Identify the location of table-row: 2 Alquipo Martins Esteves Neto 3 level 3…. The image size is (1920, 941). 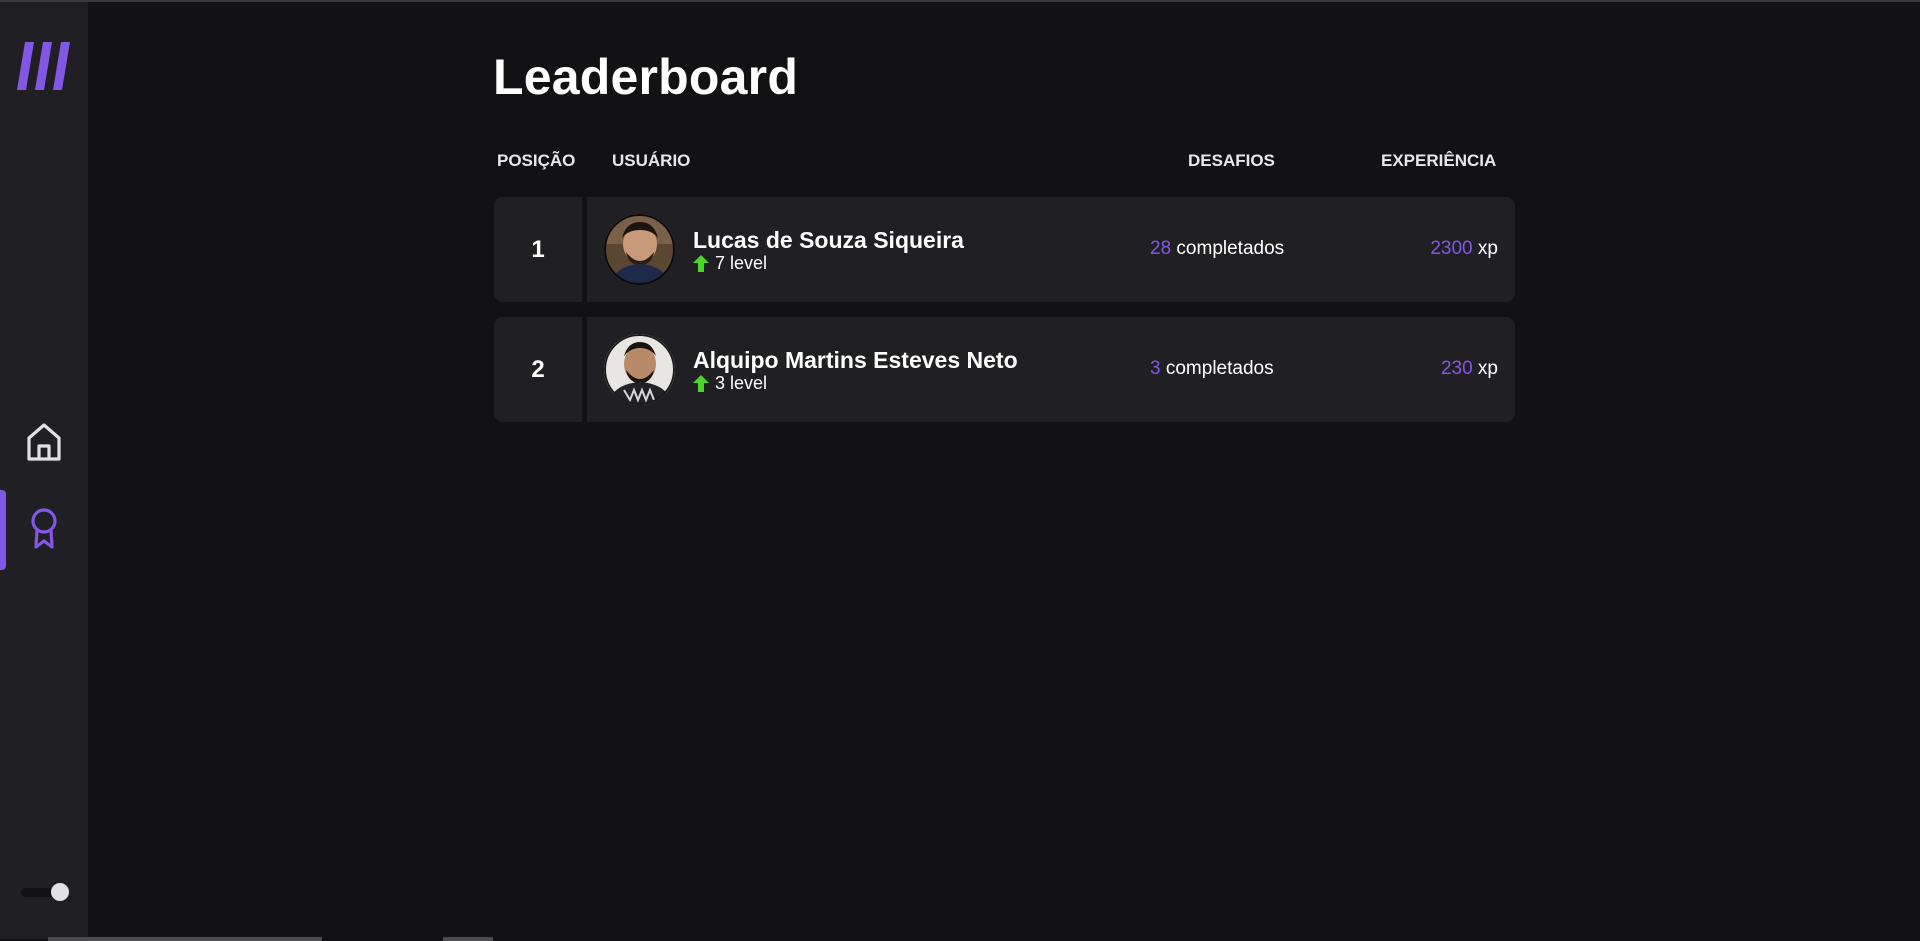
(1004, 369).